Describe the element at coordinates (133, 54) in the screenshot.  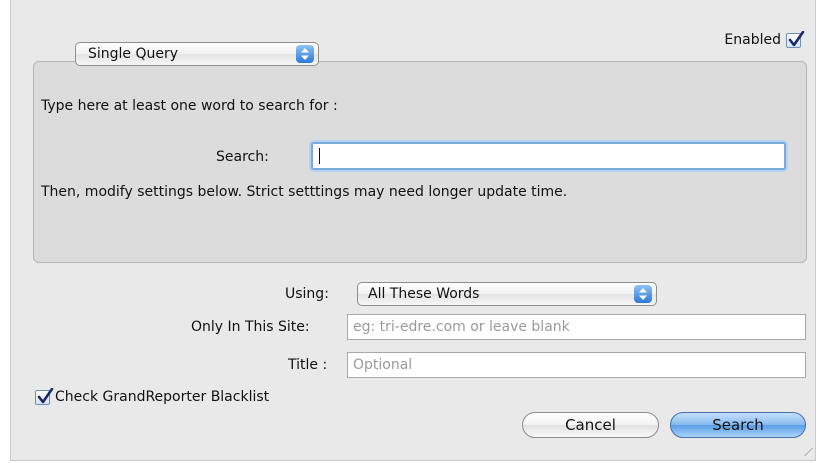
I see `query-mode-value: Single Query` at that location.